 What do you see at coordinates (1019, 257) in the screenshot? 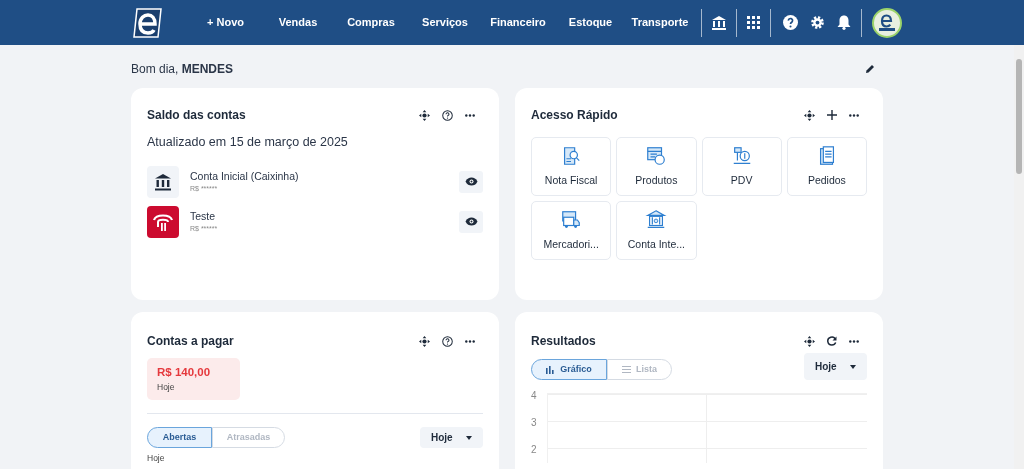
I see `scrollbar` at bounding box center [1019, 257].